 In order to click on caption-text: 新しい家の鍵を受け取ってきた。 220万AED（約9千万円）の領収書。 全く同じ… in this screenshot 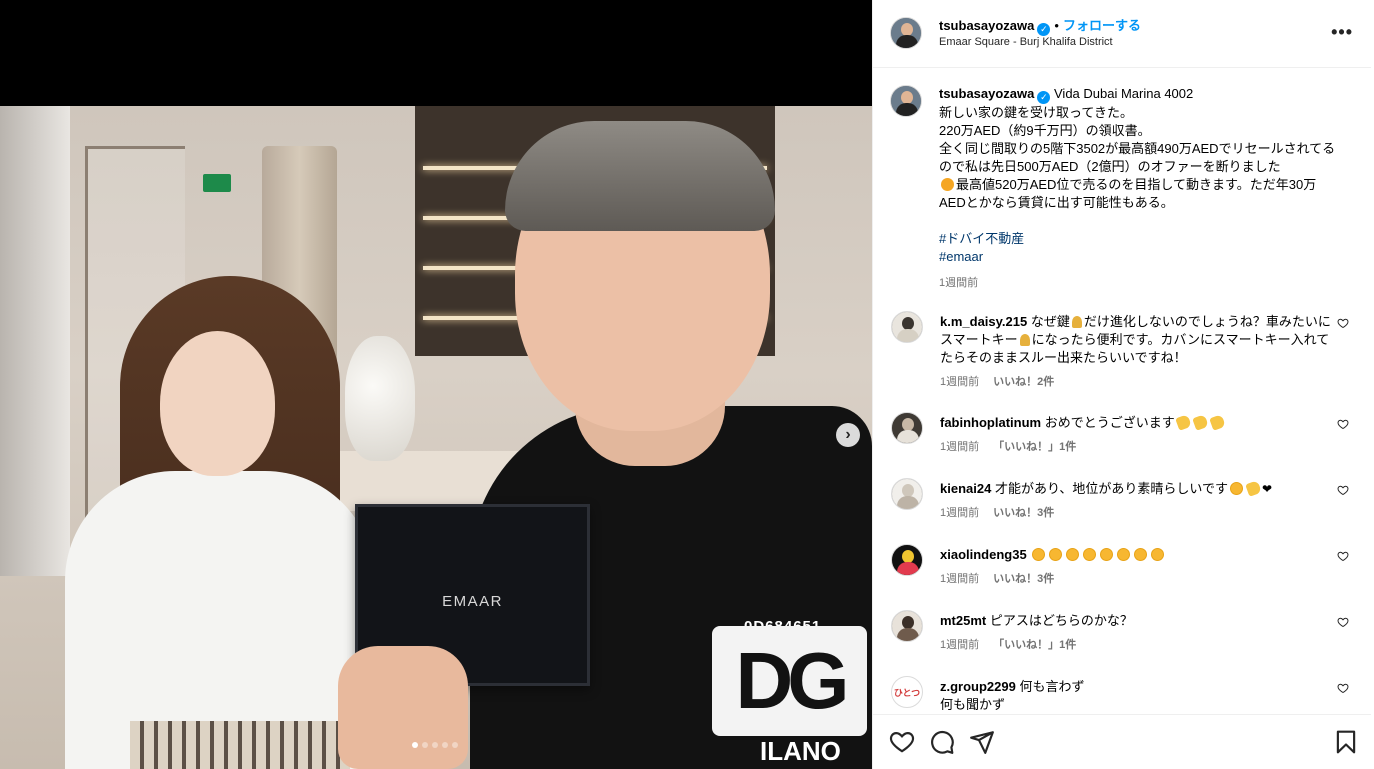, I will do `click(1137, 139)`.